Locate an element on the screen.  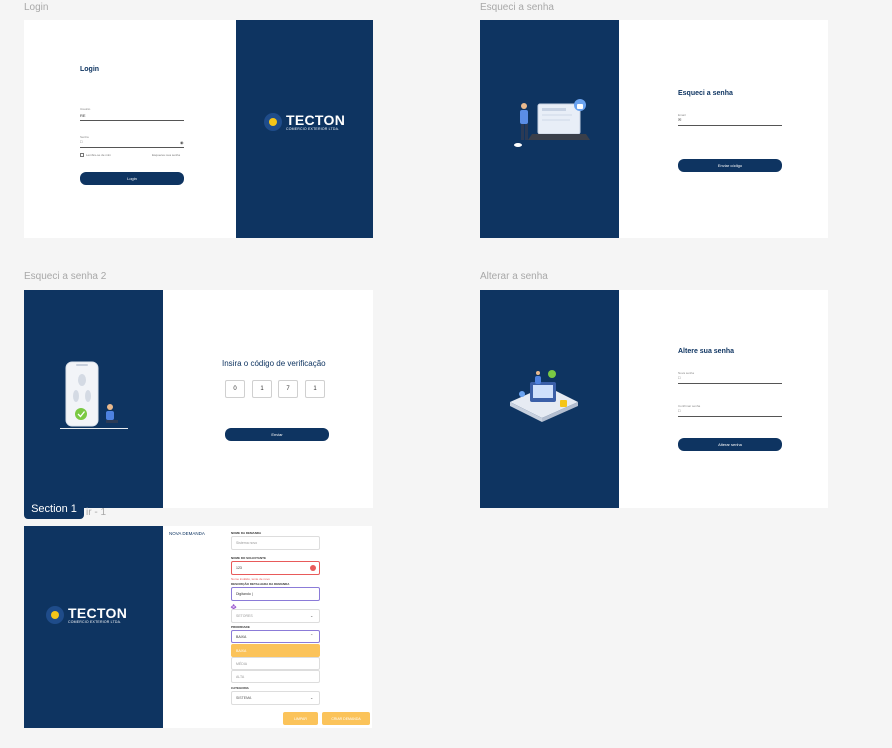
send-code-button: Enviar código is located at coordinates (730, 165).